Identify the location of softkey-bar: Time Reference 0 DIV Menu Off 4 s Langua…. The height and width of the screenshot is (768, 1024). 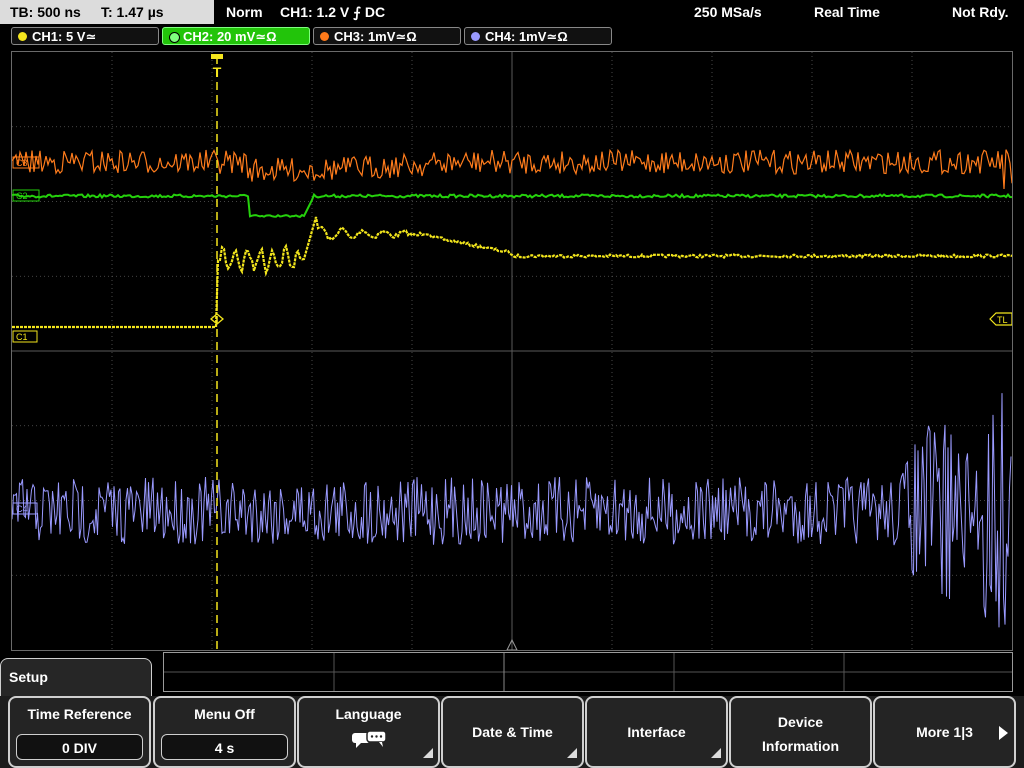
(512, 732).